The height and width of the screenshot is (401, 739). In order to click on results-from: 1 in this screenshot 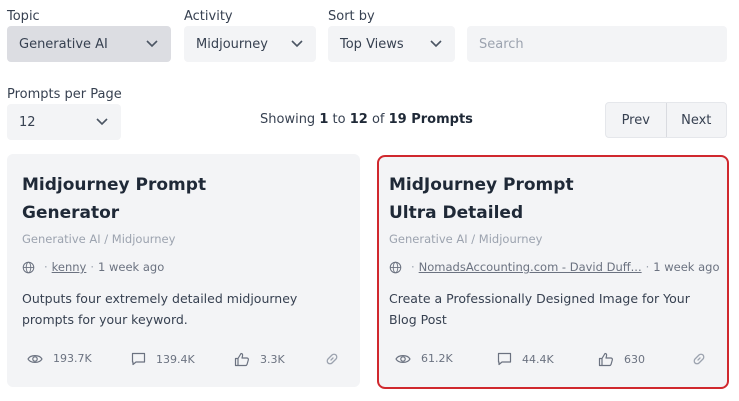, I will do `click(324, 119)`.